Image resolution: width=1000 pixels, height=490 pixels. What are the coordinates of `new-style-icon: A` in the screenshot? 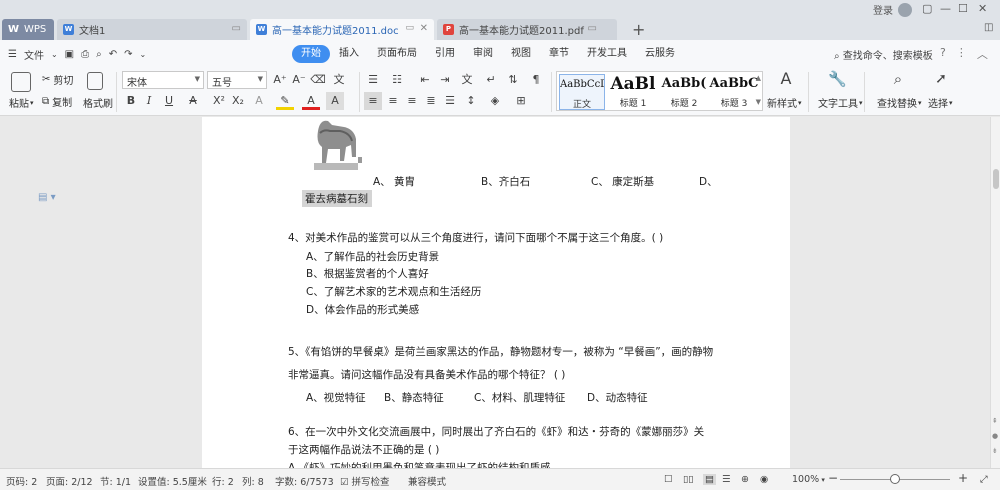 It's located at (786, 79).